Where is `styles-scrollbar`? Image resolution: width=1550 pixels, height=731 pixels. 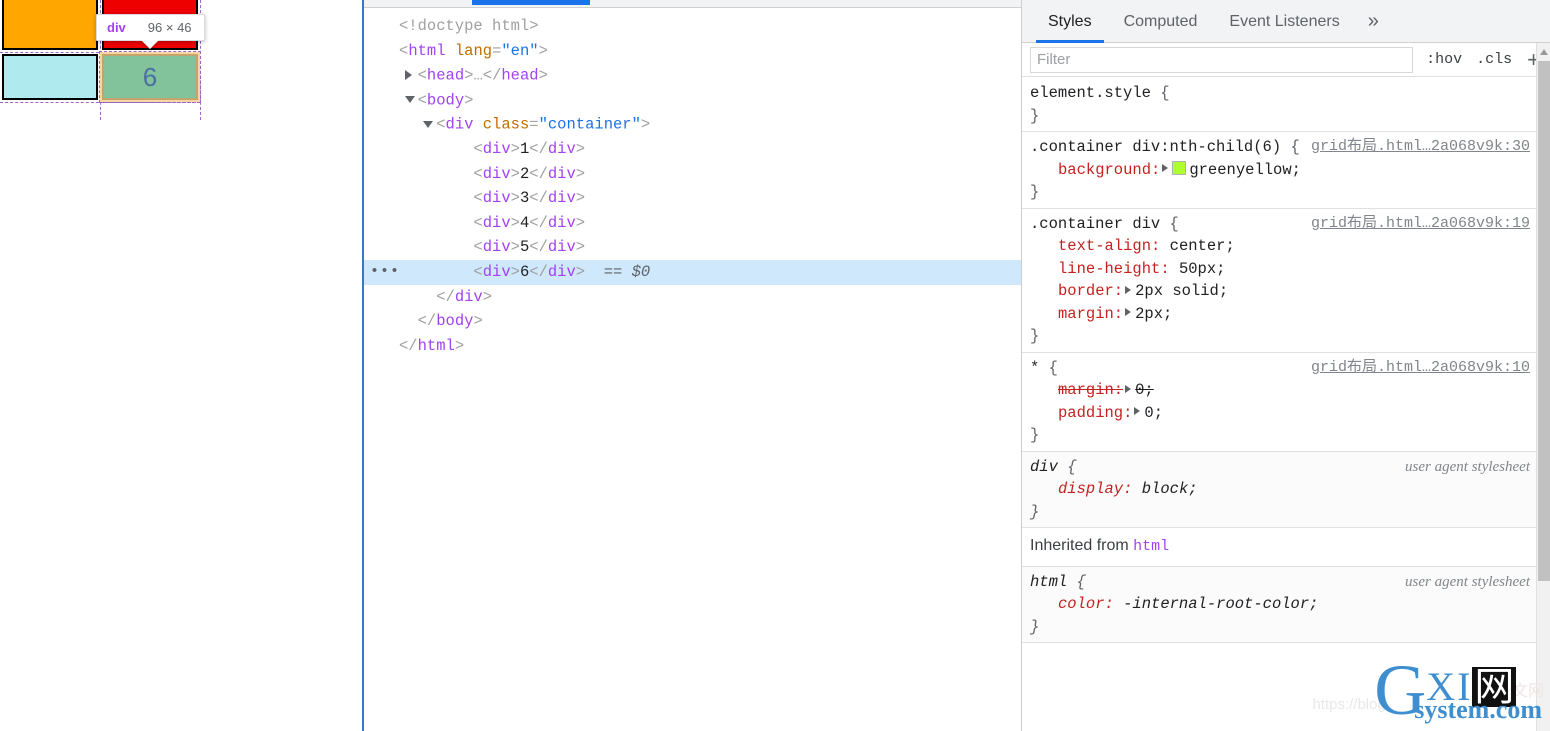
styles-scrollbar is located at coordinates (1543, 387).